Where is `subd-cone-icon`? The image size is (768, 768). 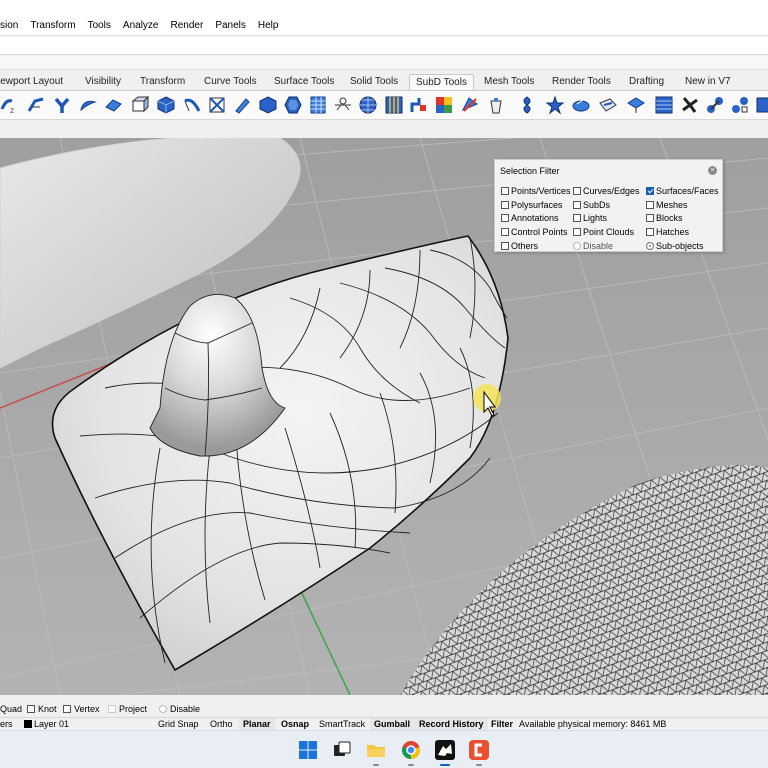 subd-cone-icon is located at coordinates (140, 105).